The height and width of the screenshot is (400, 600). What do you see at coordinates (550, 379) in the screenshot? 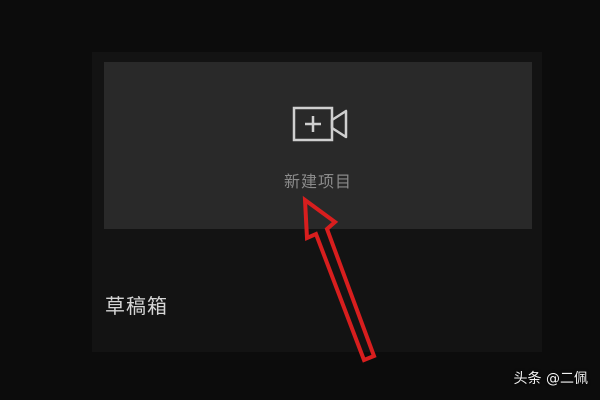
I see `watermark-text: 头条 @二佩` at bounding box center [550, 379].